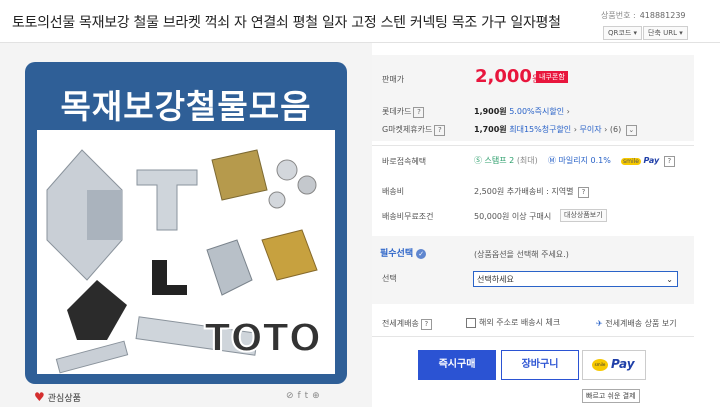  I want to click on shipping-value: 2,500원 추가배송비 : 지역별 ?, so click(532, 192).